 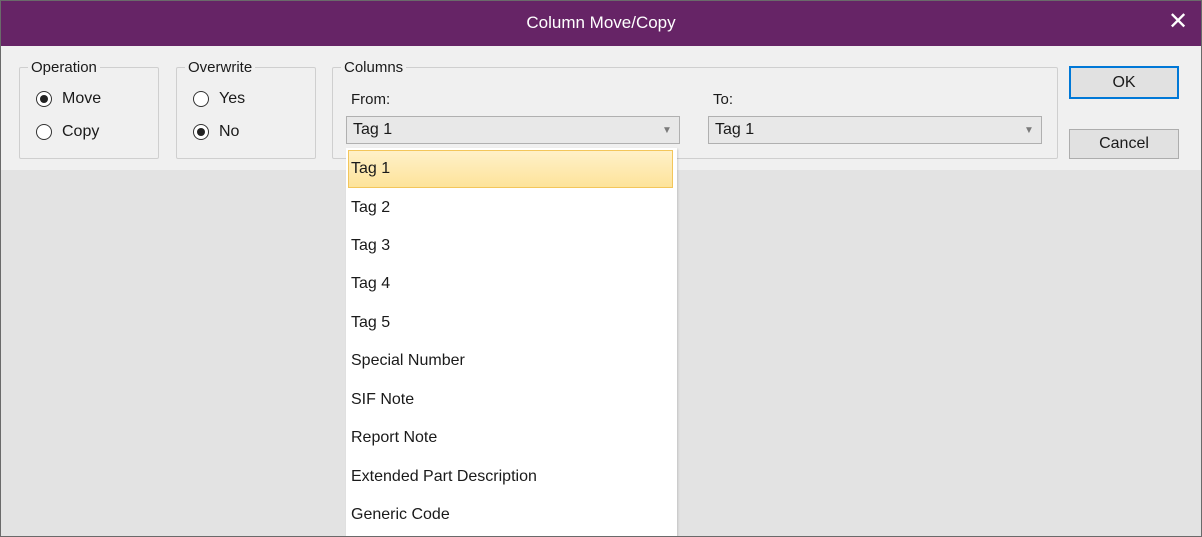 I want to click on window-title: Column Move/Copy, so click(x=601, y=22).